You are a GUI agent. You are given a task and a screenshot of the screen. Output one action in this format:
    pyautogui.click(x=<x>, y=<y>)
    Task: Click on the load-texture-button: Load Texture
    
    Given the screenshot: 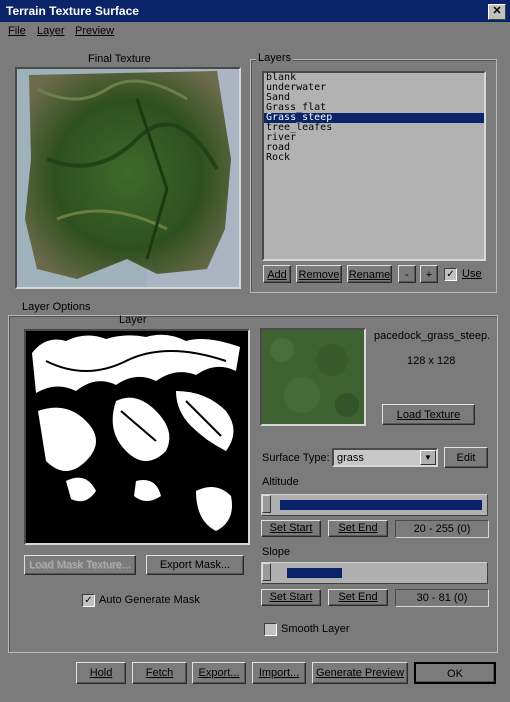 What is the action you would take?
    pyautogui.click(x=428, y=414)
    